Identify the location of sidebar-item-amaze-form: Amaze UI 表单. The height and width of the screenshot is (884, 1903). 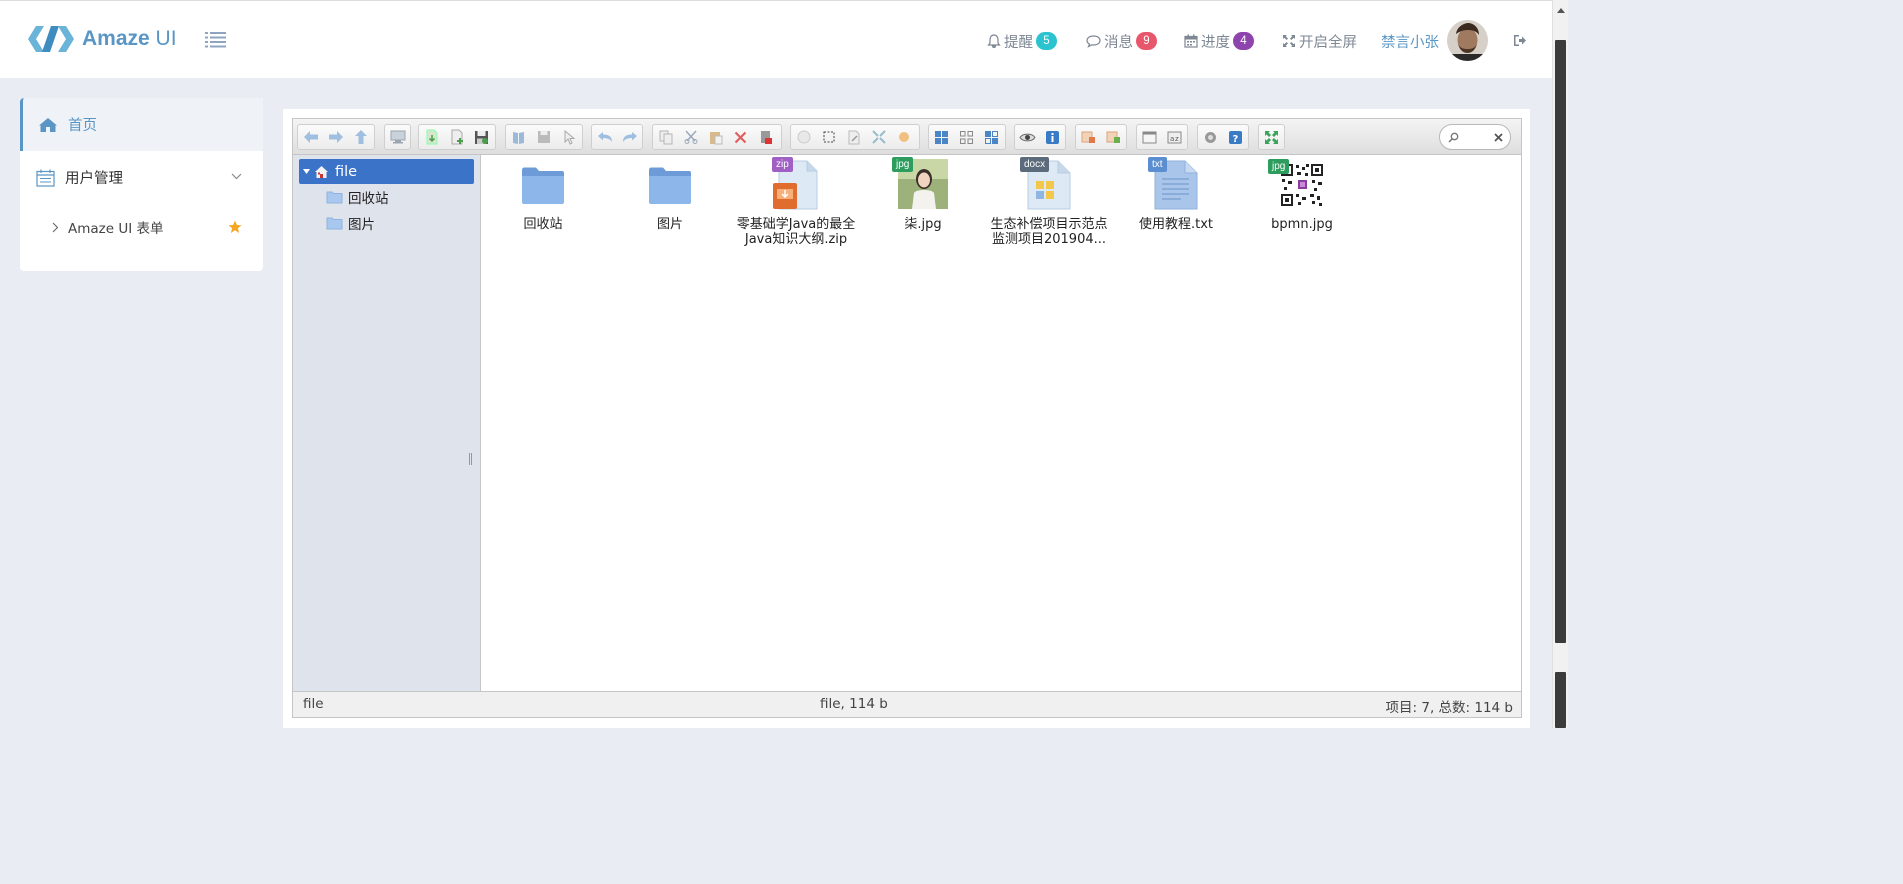
(141, 227).